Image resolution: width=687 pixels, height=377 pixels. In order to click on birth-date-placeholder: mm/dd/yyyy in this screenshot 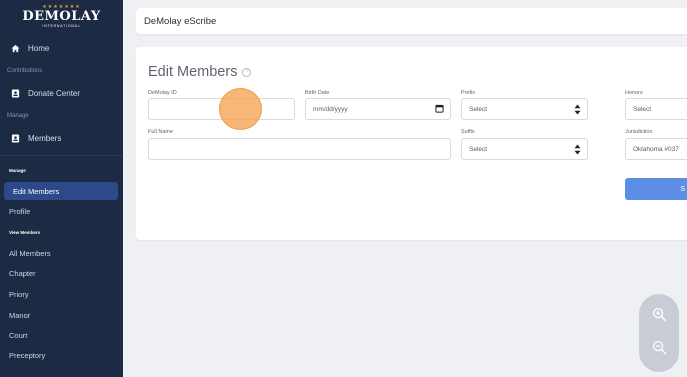, I will do `click(330, 109)`.